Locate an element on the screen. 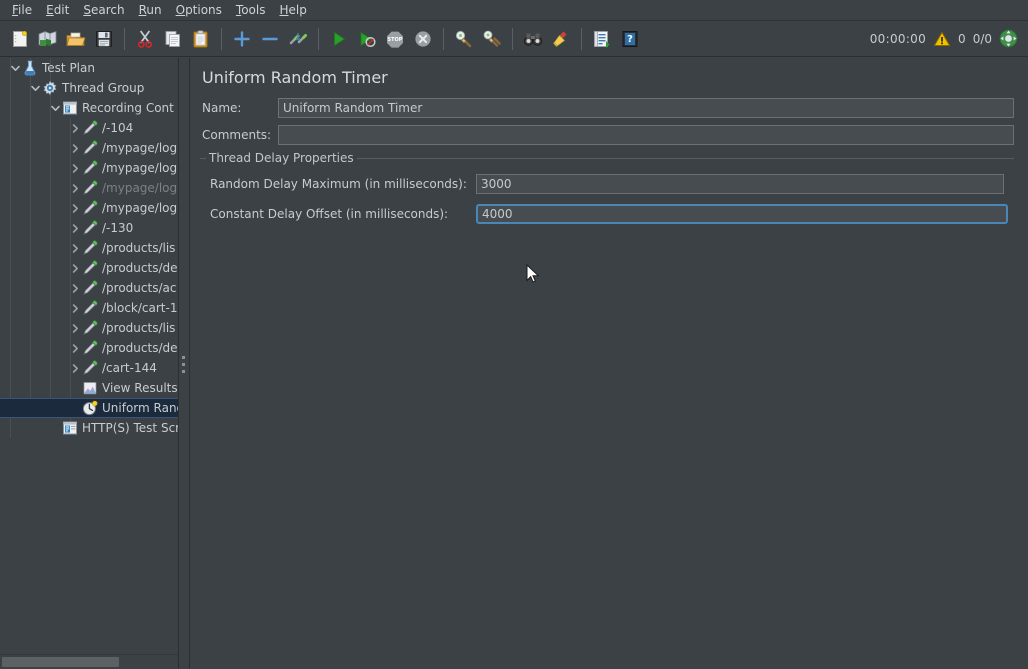 Image resolution: width=1028 pixels, height=669 pixels. clear-icon is located at coordinates (464, 39).